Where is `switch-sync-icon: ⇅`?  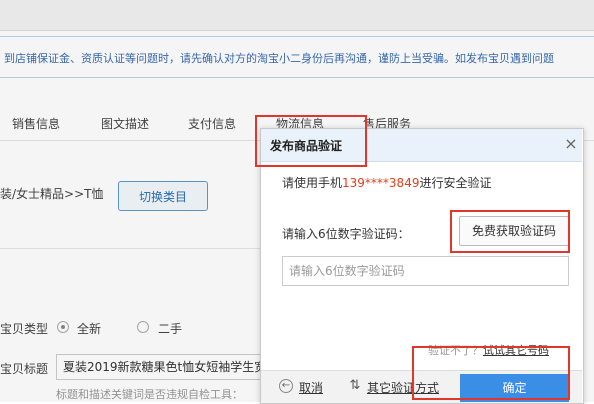
switch-sync-icon: ⇅ is located at coordinates (355, 386).